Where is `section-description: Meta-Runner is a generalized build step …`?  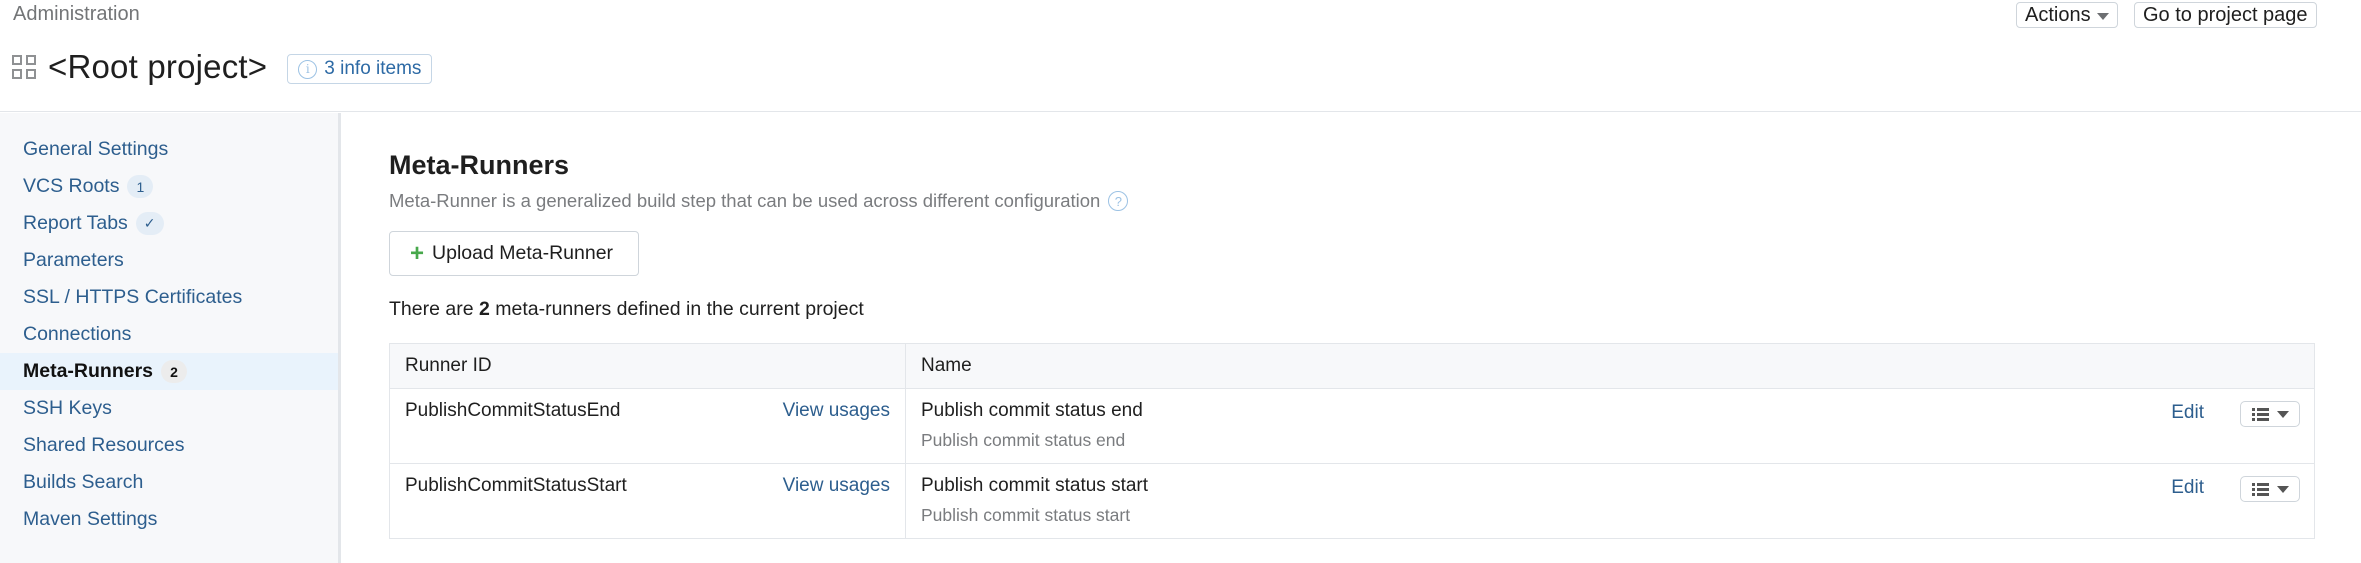 section-description: Meta-Runner is a generalized build step … is located at coordinates (759, 201).